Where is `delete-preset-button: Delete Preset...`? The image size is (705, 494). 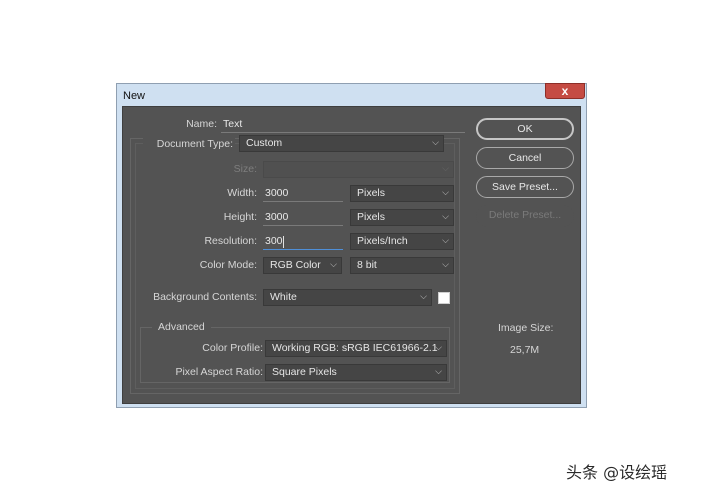
delete-preset-button: Delete Preset... is located at coordinates (525, 216).